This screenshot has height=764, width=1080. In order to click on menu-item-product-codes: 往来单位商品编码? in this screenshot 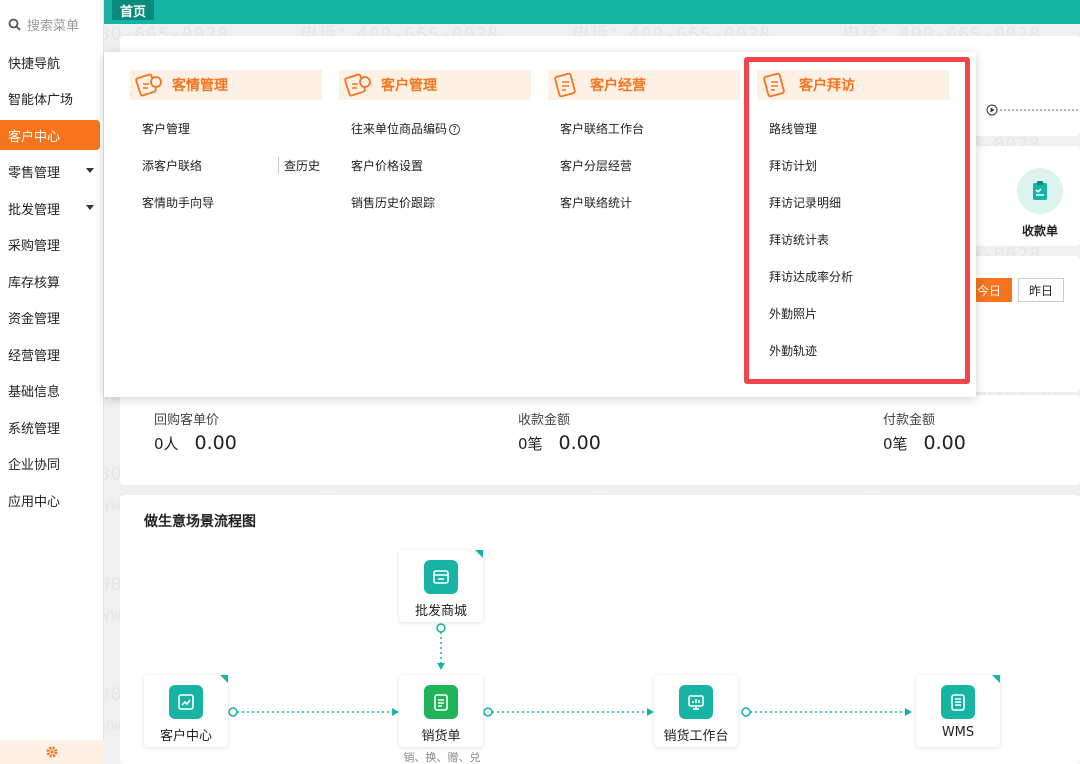, I will do `click(406, 128)`.